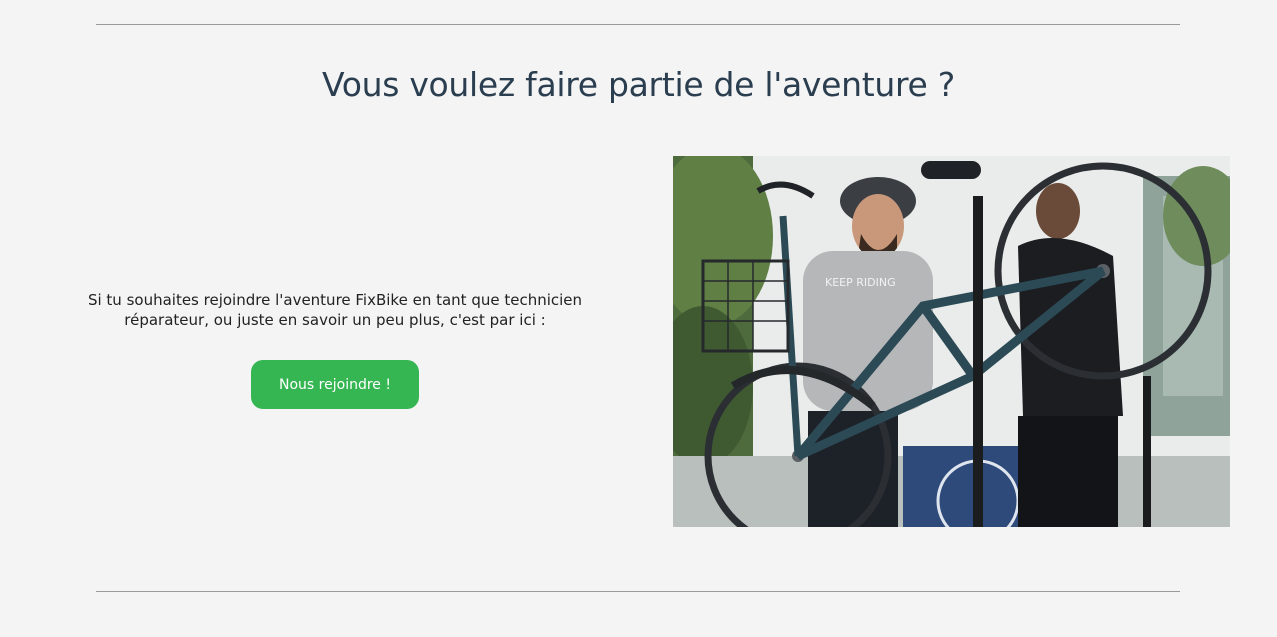 The image size is (1277, 637). Describe the element at coordinates (638, 24) in the screenshot. I see `top-divider` at that location.